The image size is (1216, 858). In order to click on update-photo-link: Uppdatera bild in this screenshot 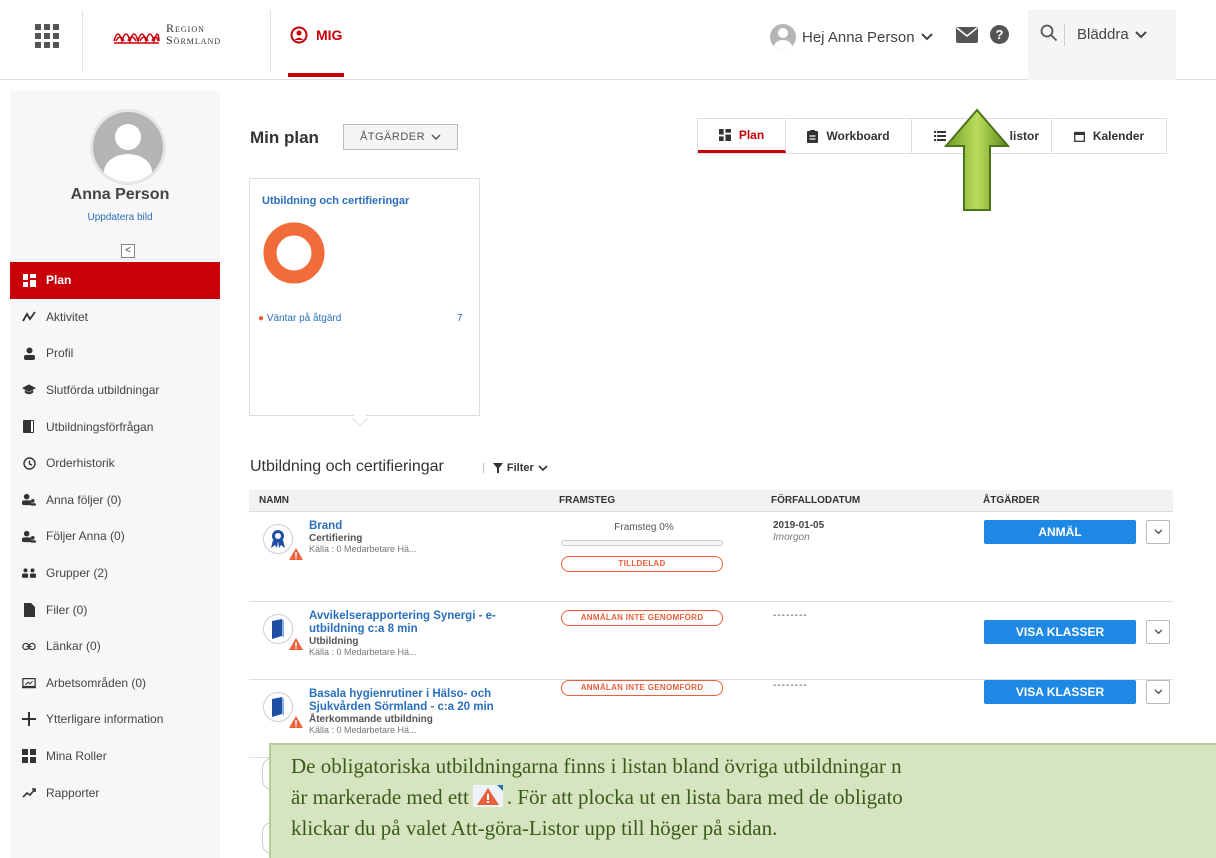, I will do `click(120, 217)`.